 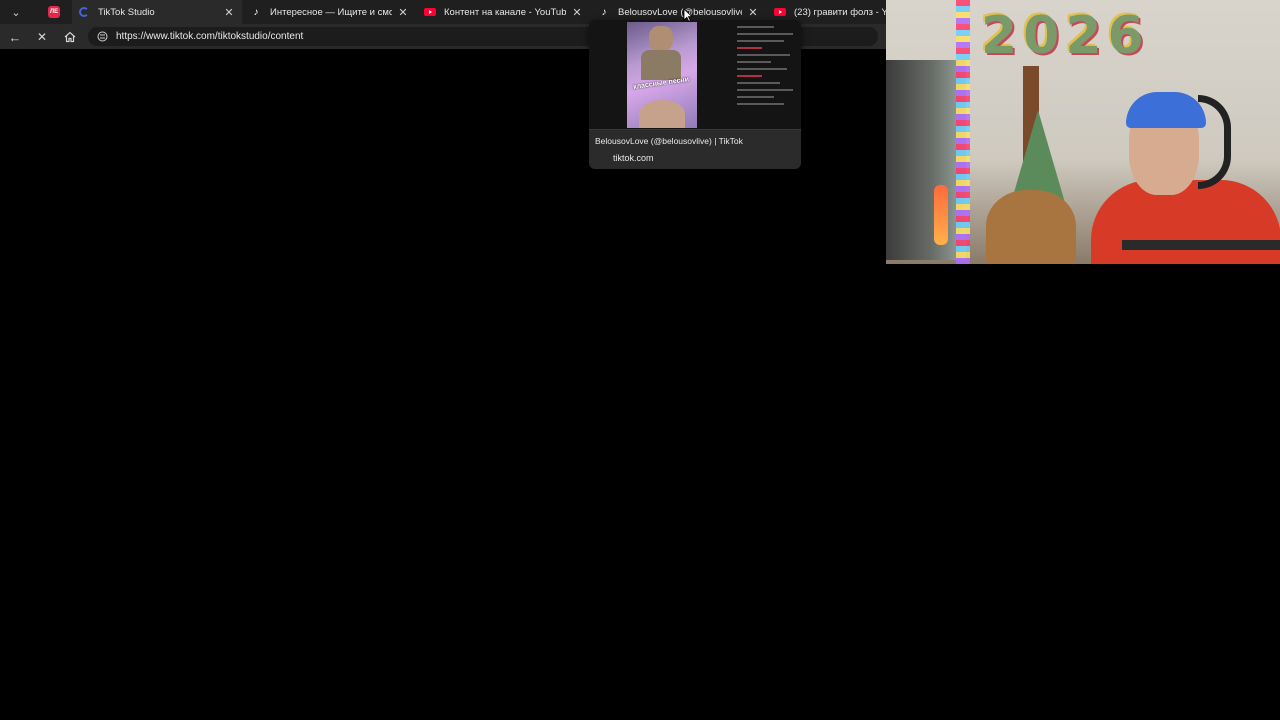 What do you see at coordinates (669, 141) in the screenshot?
I see `hover-card-title: BelousovLove (@belousovlive) | TikTok` at bounding box center [669, 141].